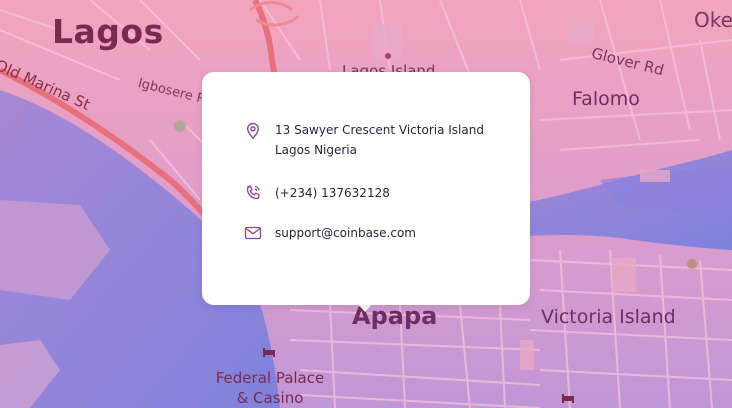 The image size is (732, 408). What do you see at coordinates (332, 193) in the screenshot?
I see `phone-text: (+234) 137632128` at bounding box center [332, 193].